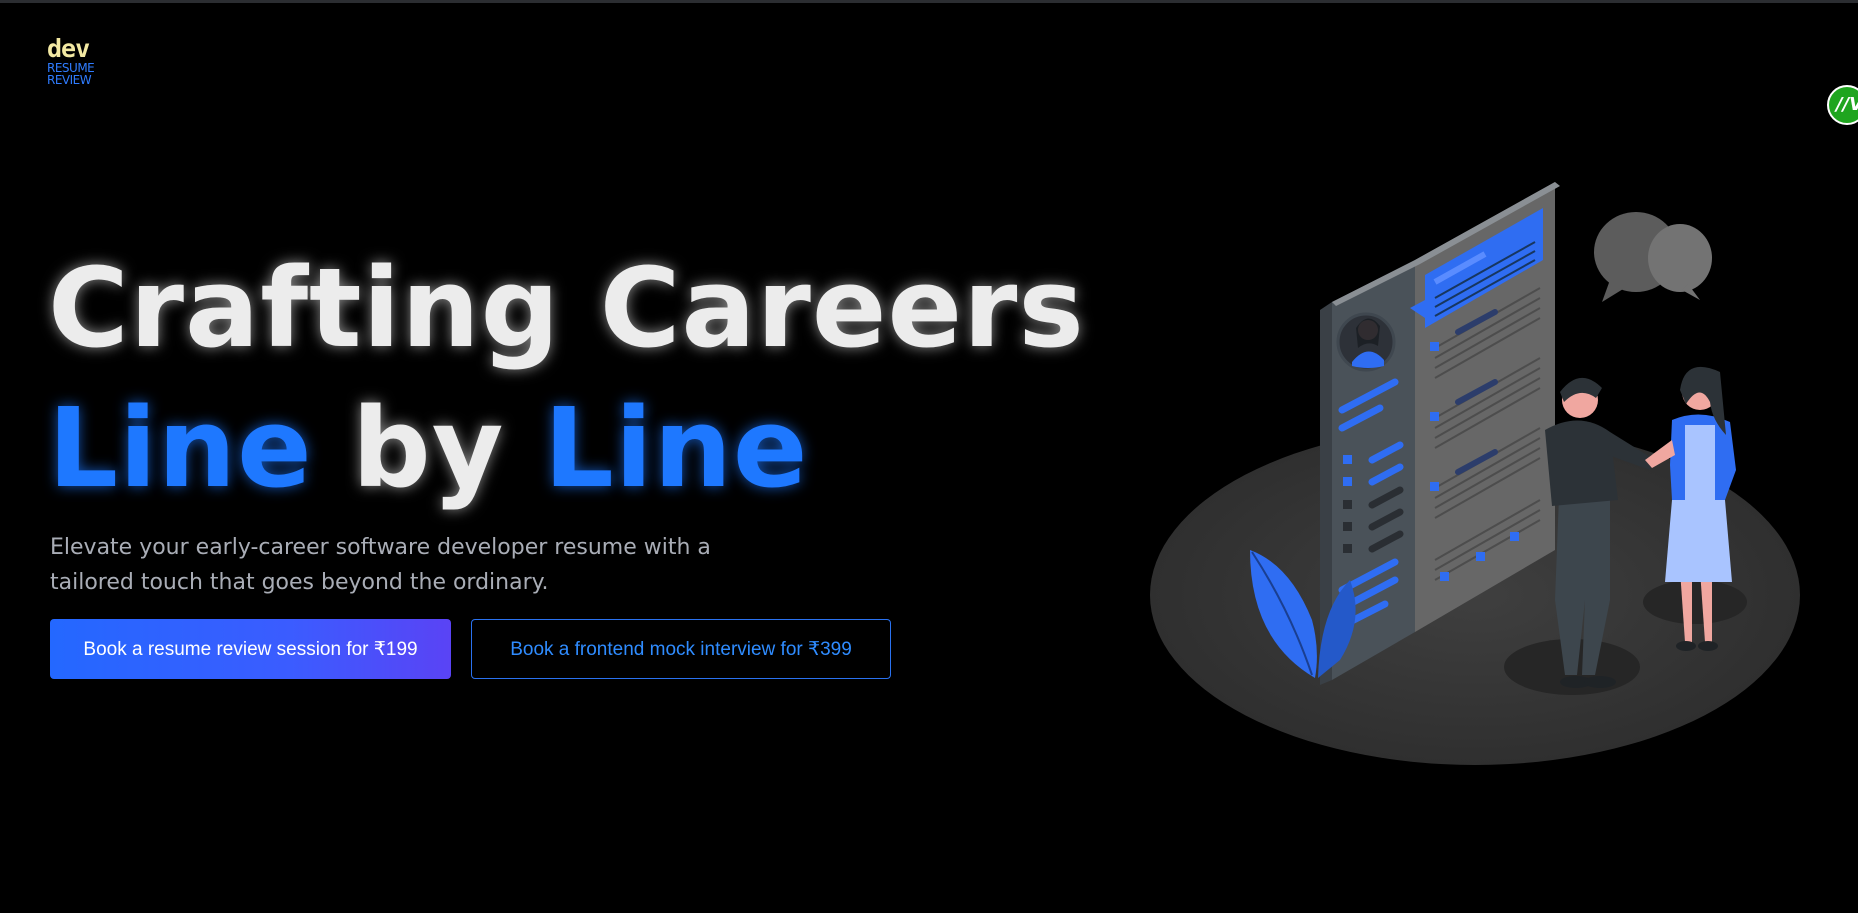 This screenshot has height=913, width=1858. What do you see at coordinates (428, 448) in the screenshot?
I see `headline-word-by: by` at bounding box center [428, 448].